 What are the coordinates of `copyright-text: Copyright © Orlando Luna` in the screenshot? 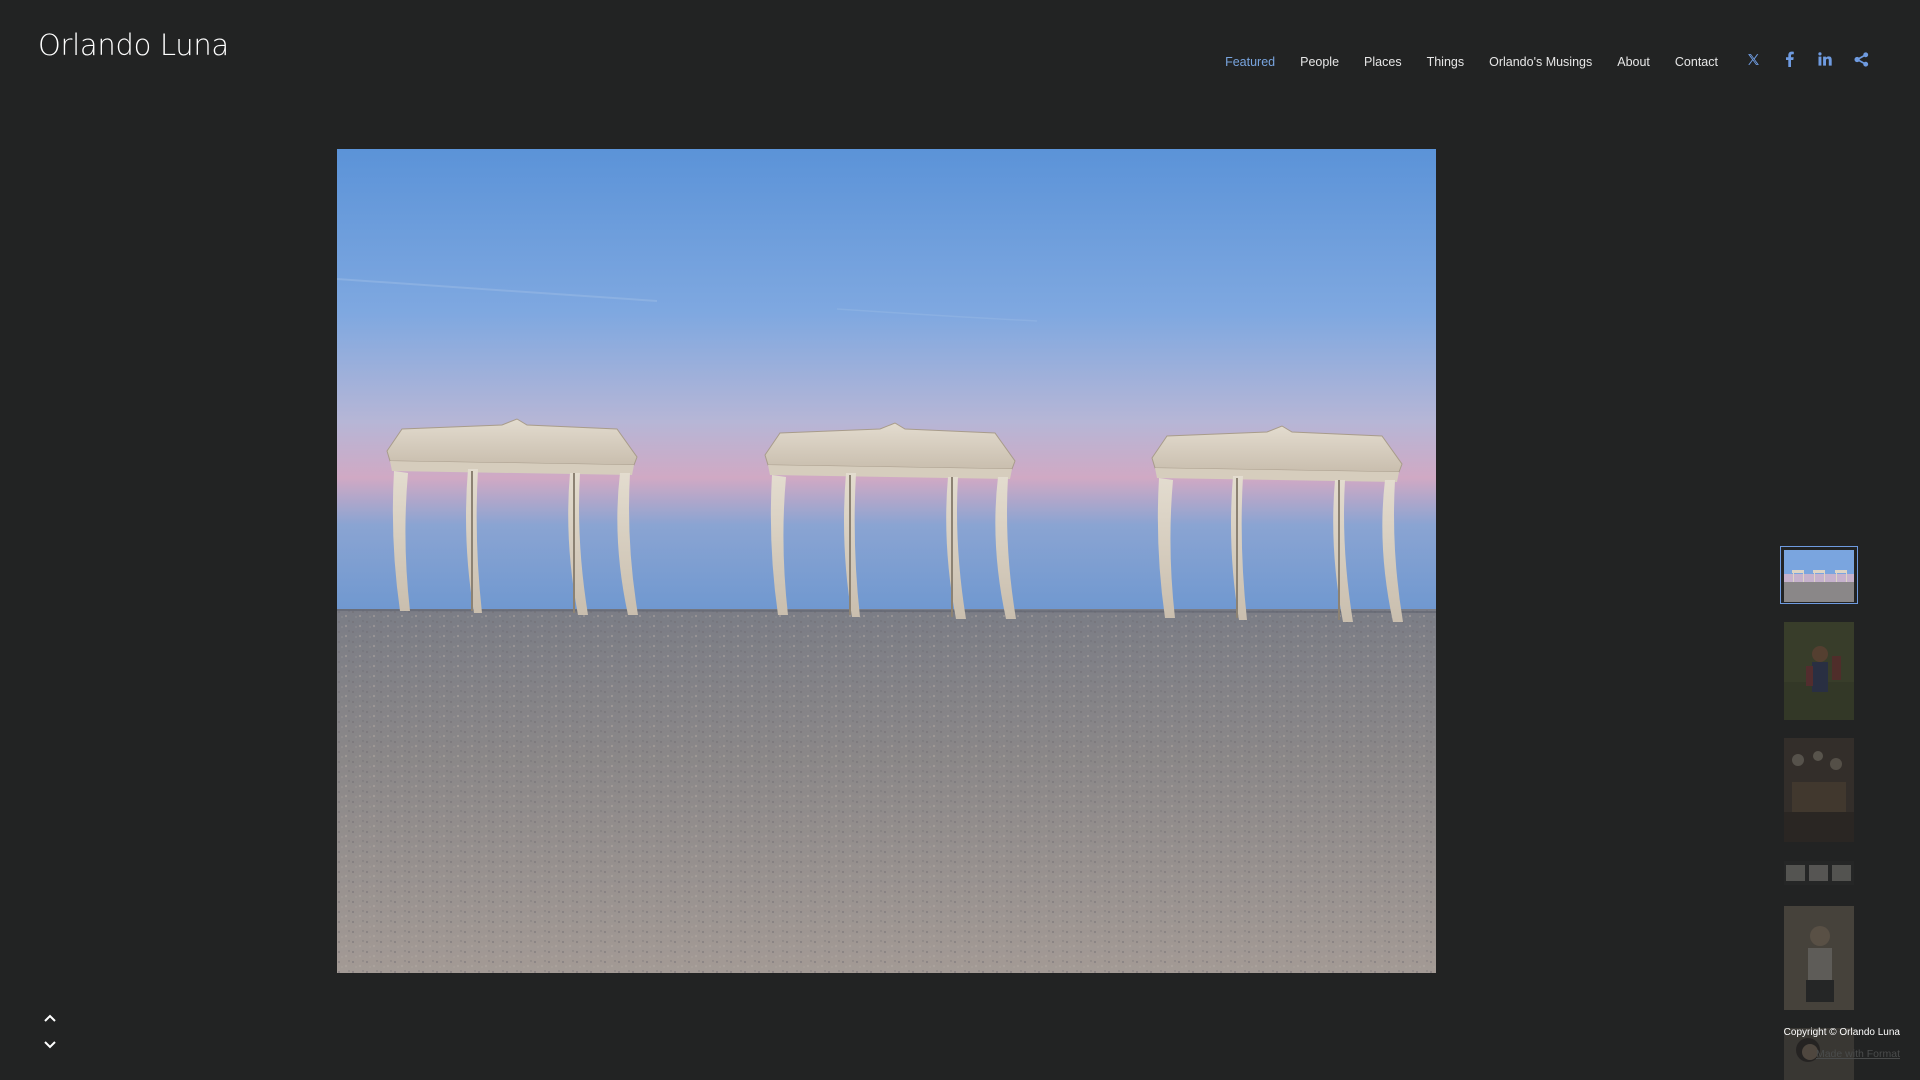 It's located at (1841, 1032).